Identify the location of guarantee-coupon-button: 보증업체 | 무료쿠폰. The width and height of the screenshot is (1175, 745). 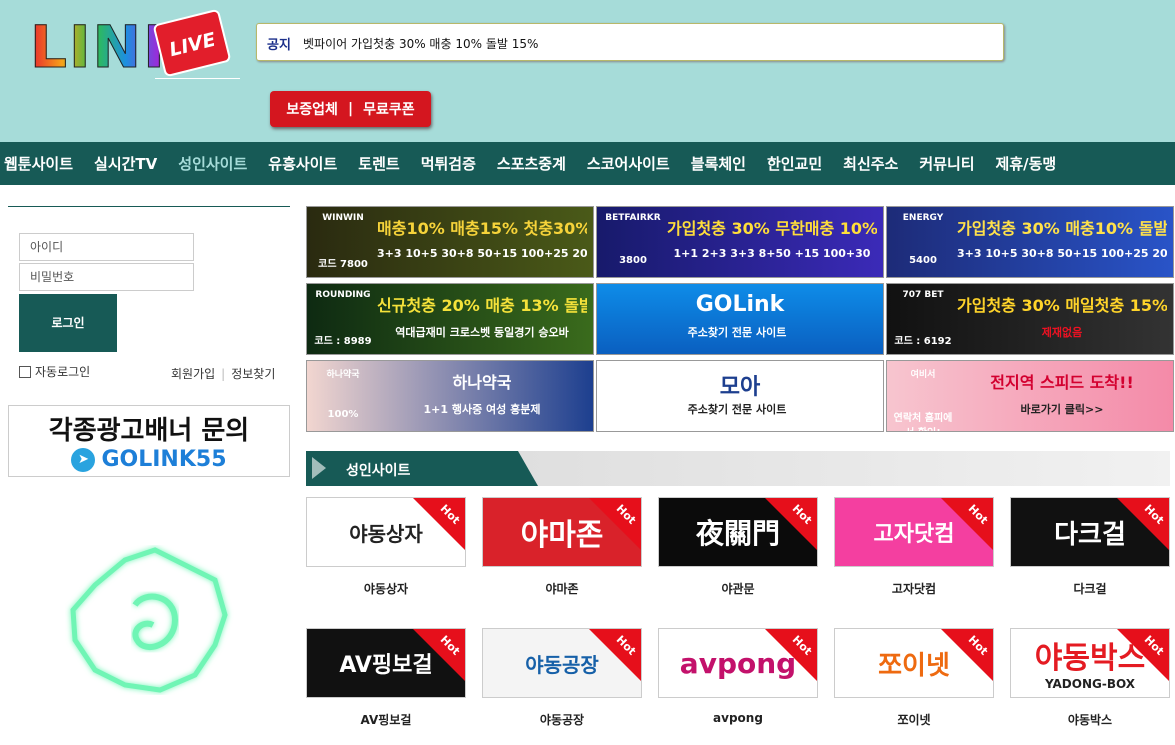
(350, 109).